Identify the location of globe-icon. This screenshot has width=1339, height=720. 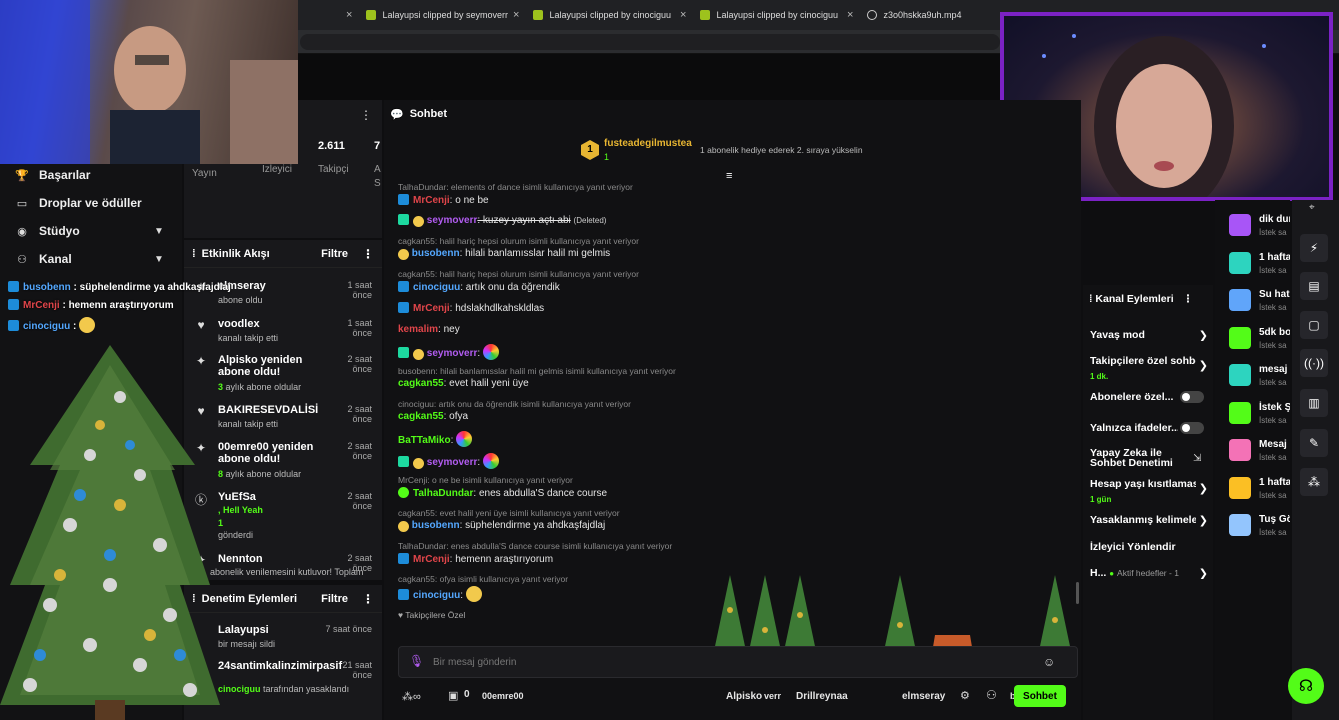
(872, 15).